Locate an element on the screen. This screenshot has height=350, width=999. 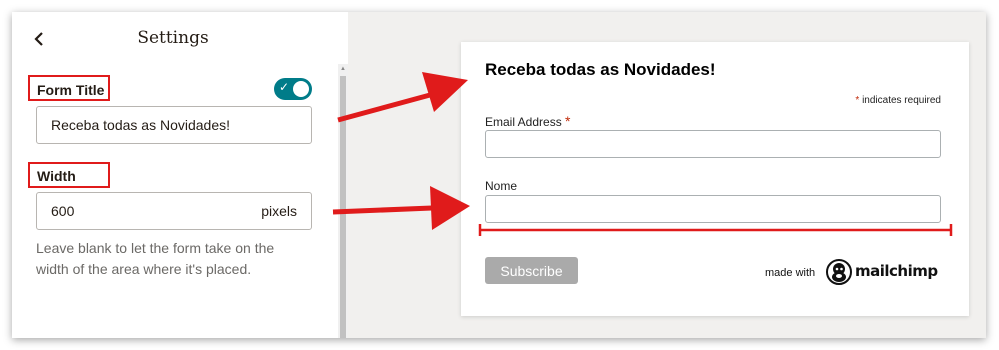
form-title-label: Form Title is located at coordinates (71, 90).